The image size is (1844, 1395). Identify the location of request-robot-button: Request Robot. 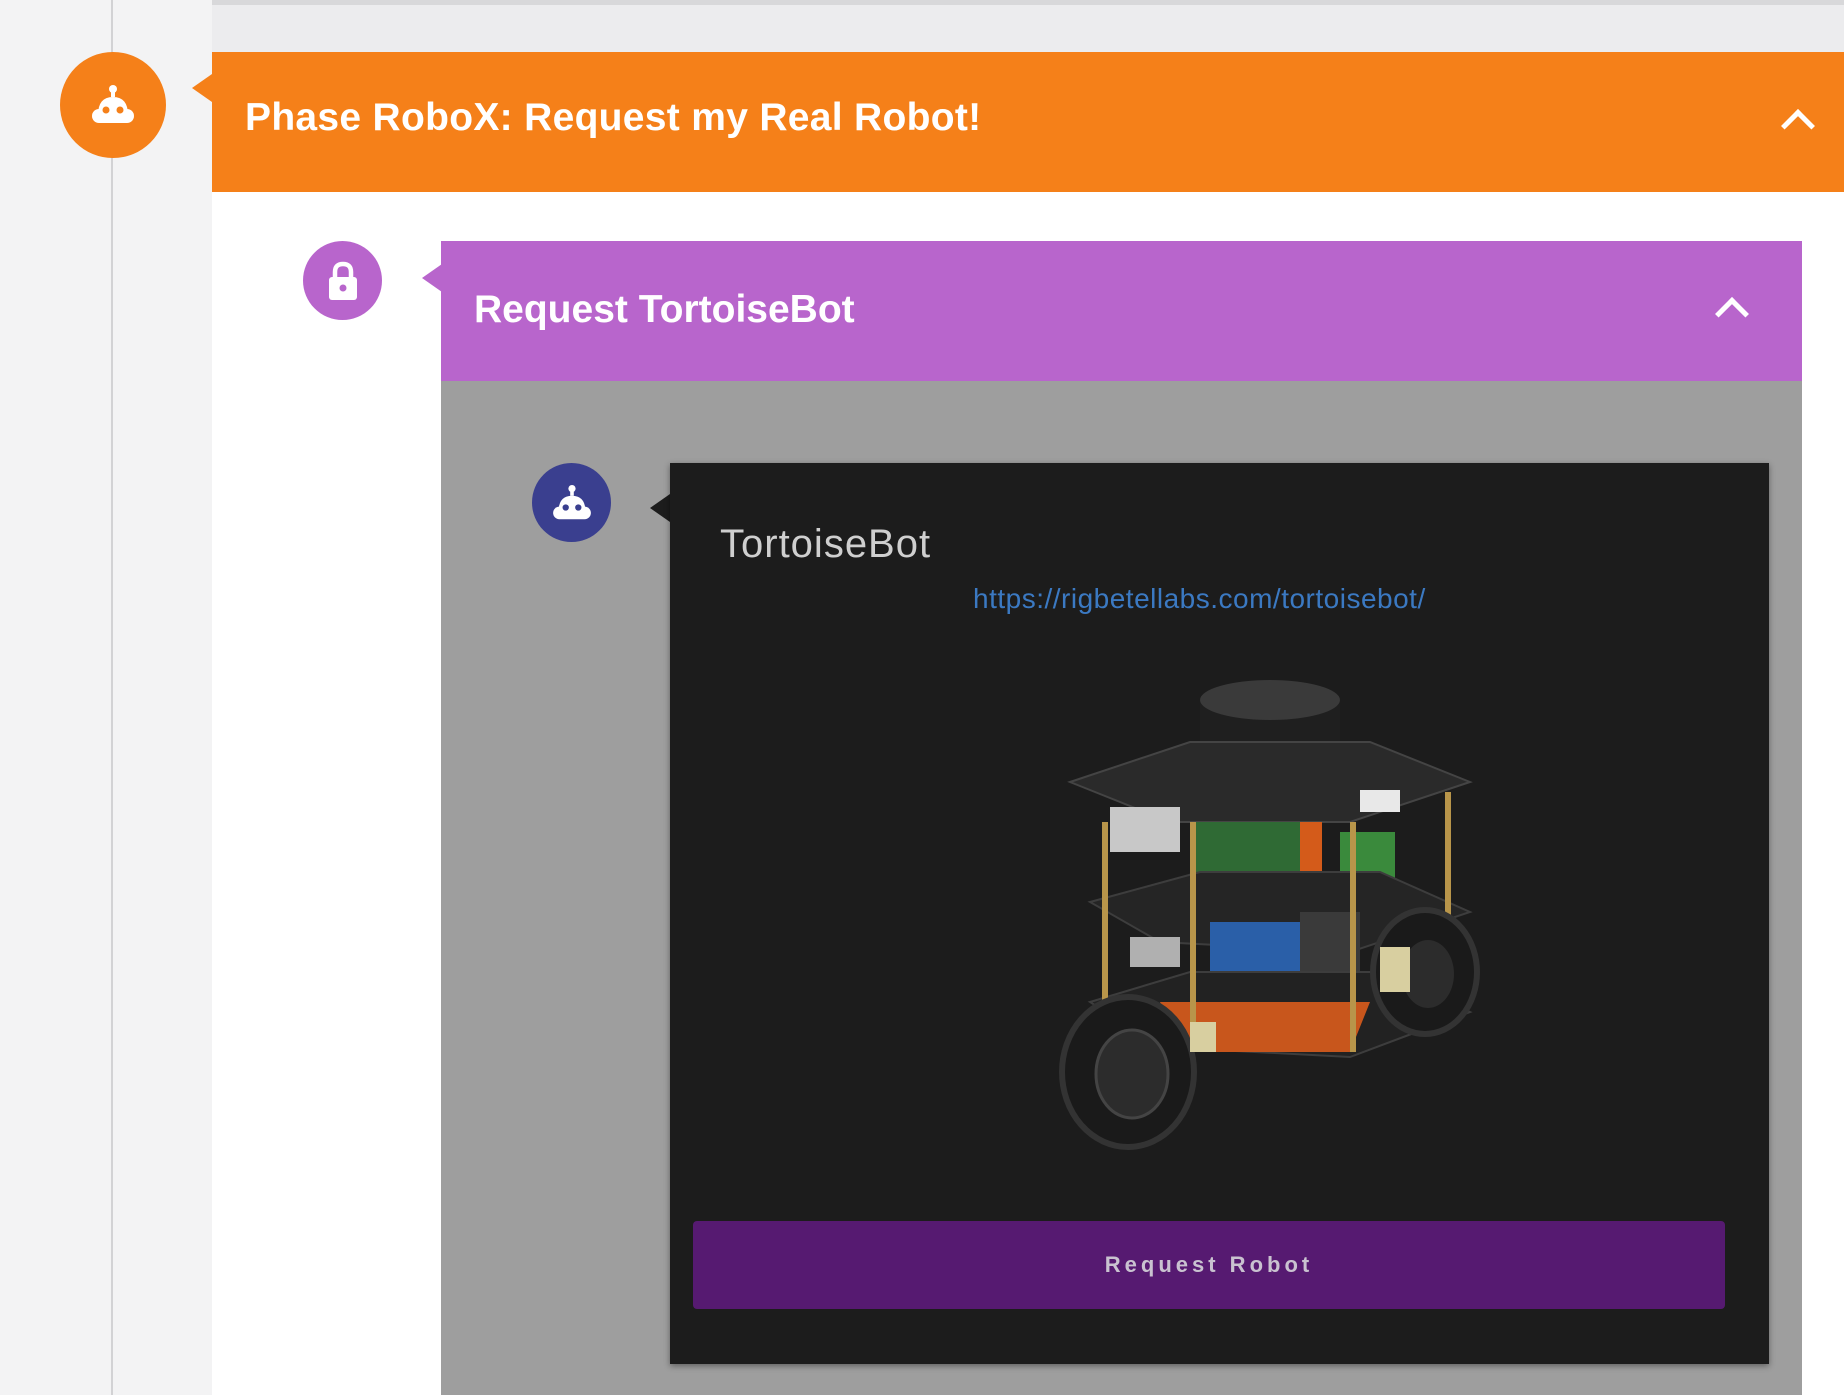
(1209, 1265).